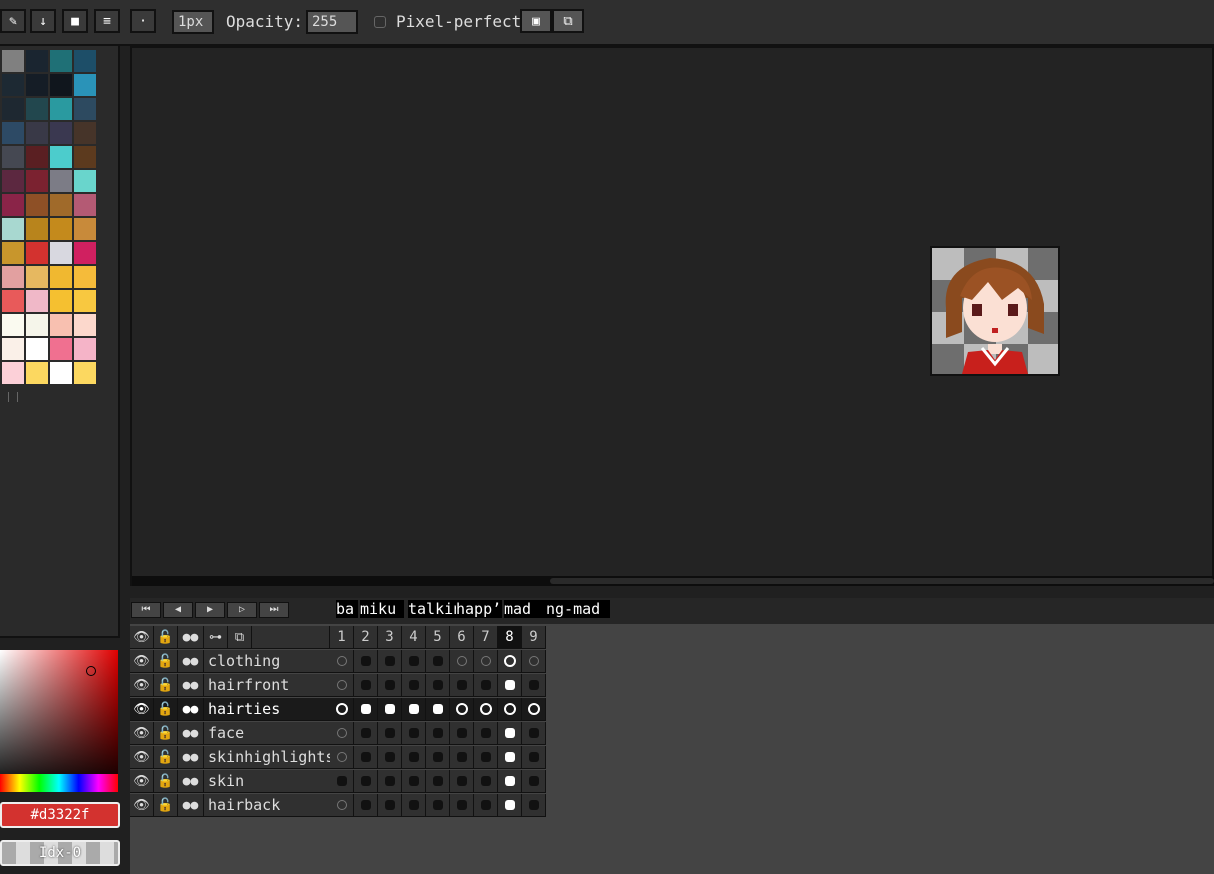 This screenshot has width=1214, height=874. What do you see at coordinates (267, 781) in the screenshot?
I see `layer-name: skin` at bounding box center [267, 781].